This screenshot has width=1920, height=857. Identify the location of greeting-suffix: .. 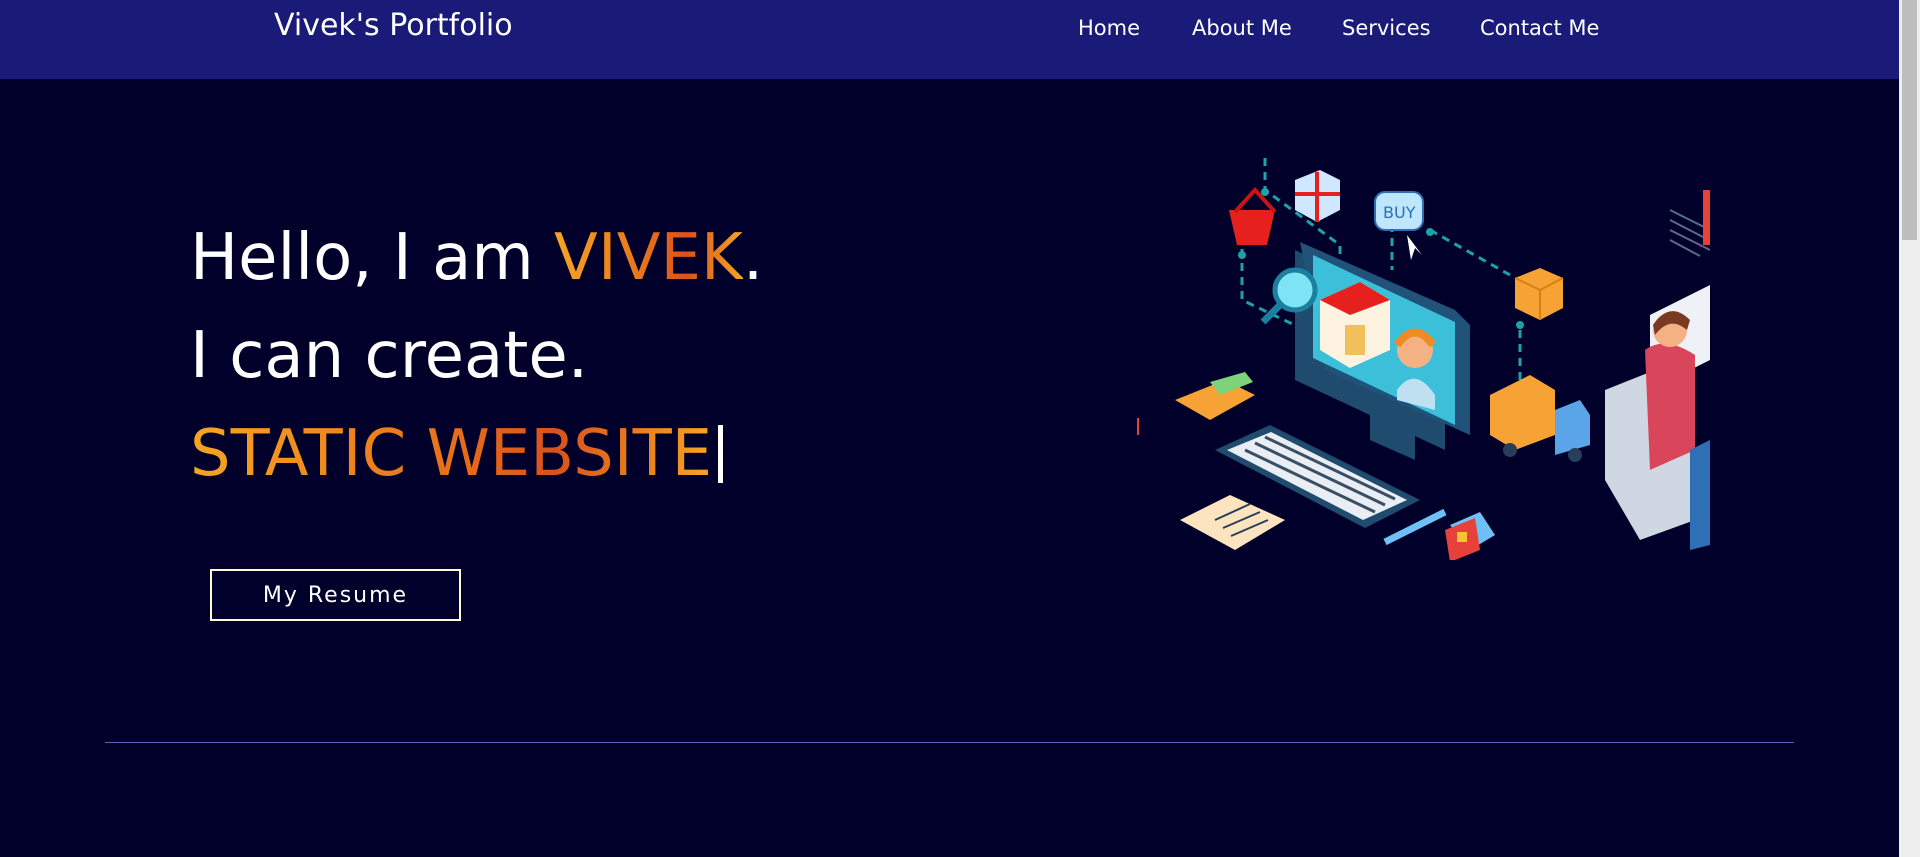
(753, 258).